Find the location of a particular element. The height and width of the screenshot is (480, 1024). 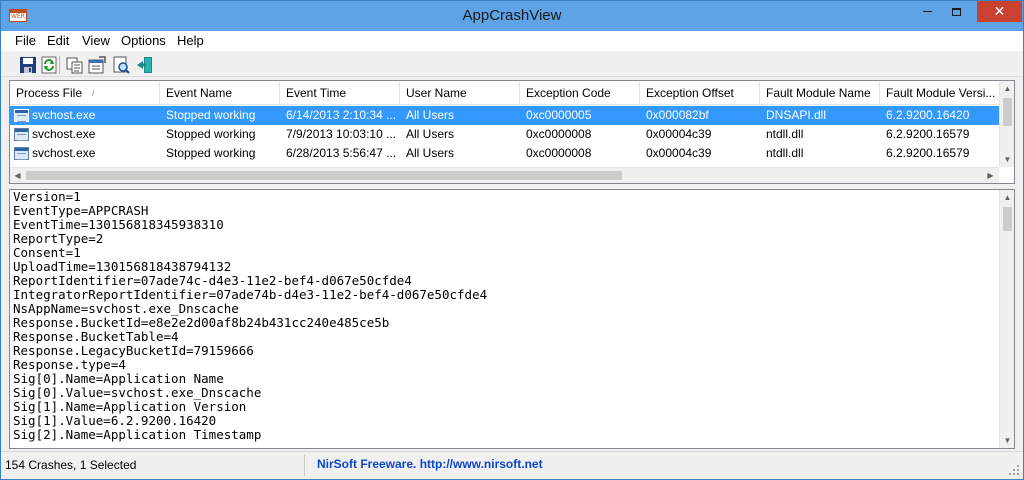

list-horizontal-scrollbar: ◀ ▶ is located at coordinates (504, 175).